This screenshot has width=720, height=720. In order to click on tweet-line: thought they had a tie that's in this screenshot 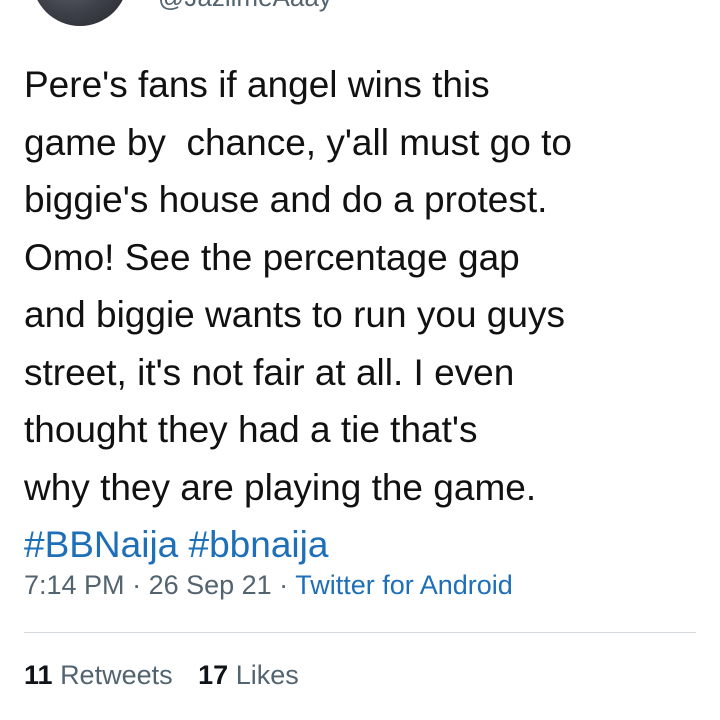, I will do `click(251, 429)`.